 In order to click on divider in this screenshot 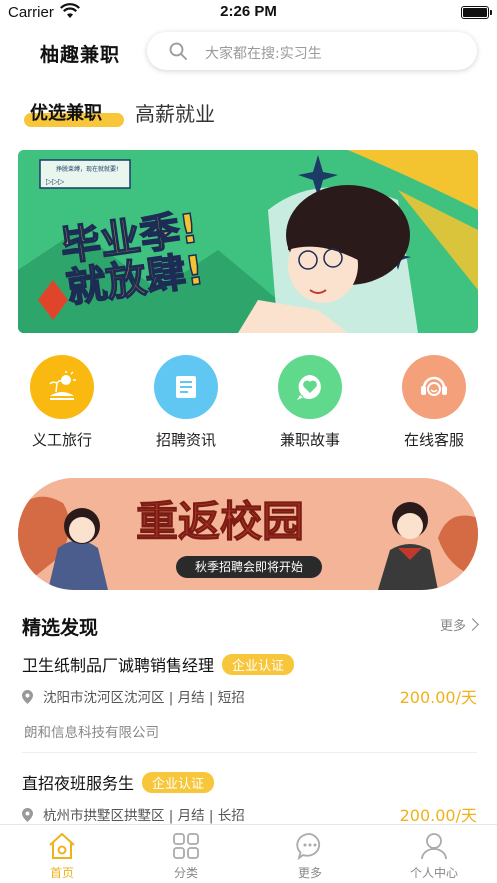, I will do `click(249, 752)`.